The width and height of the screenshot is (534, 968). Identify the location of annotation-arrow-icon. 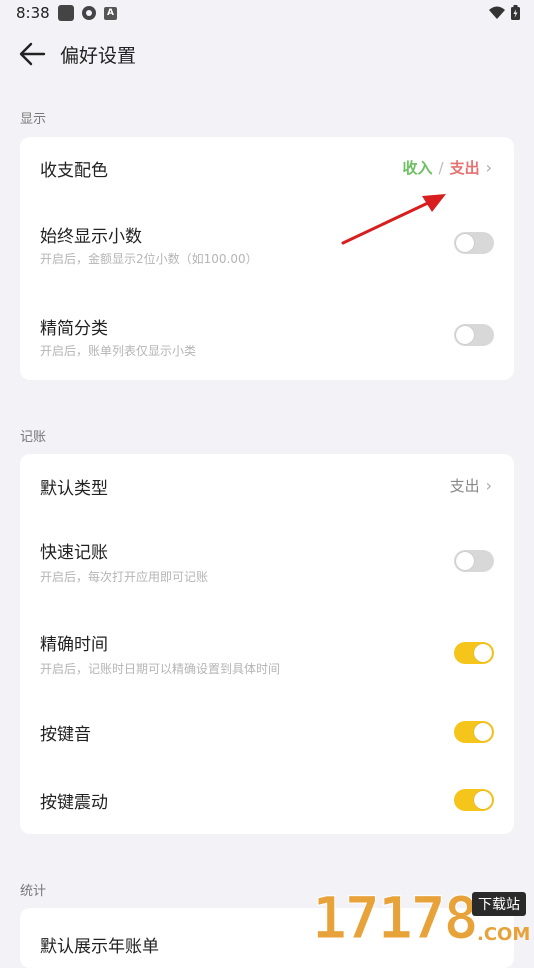
(393, 219).